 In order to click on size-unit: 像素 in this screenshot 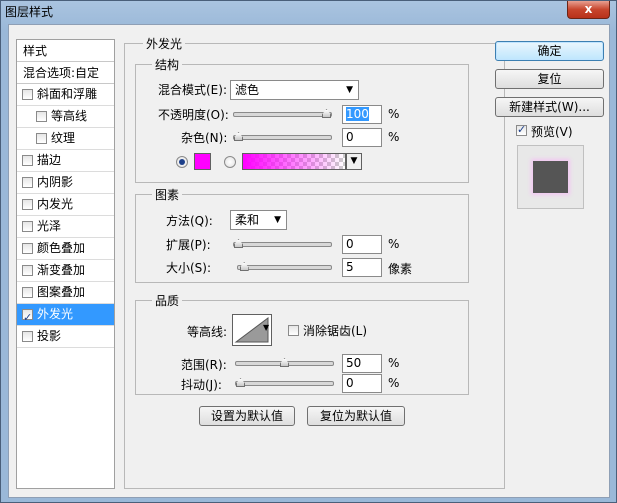, I will do `click(400, 269)`.